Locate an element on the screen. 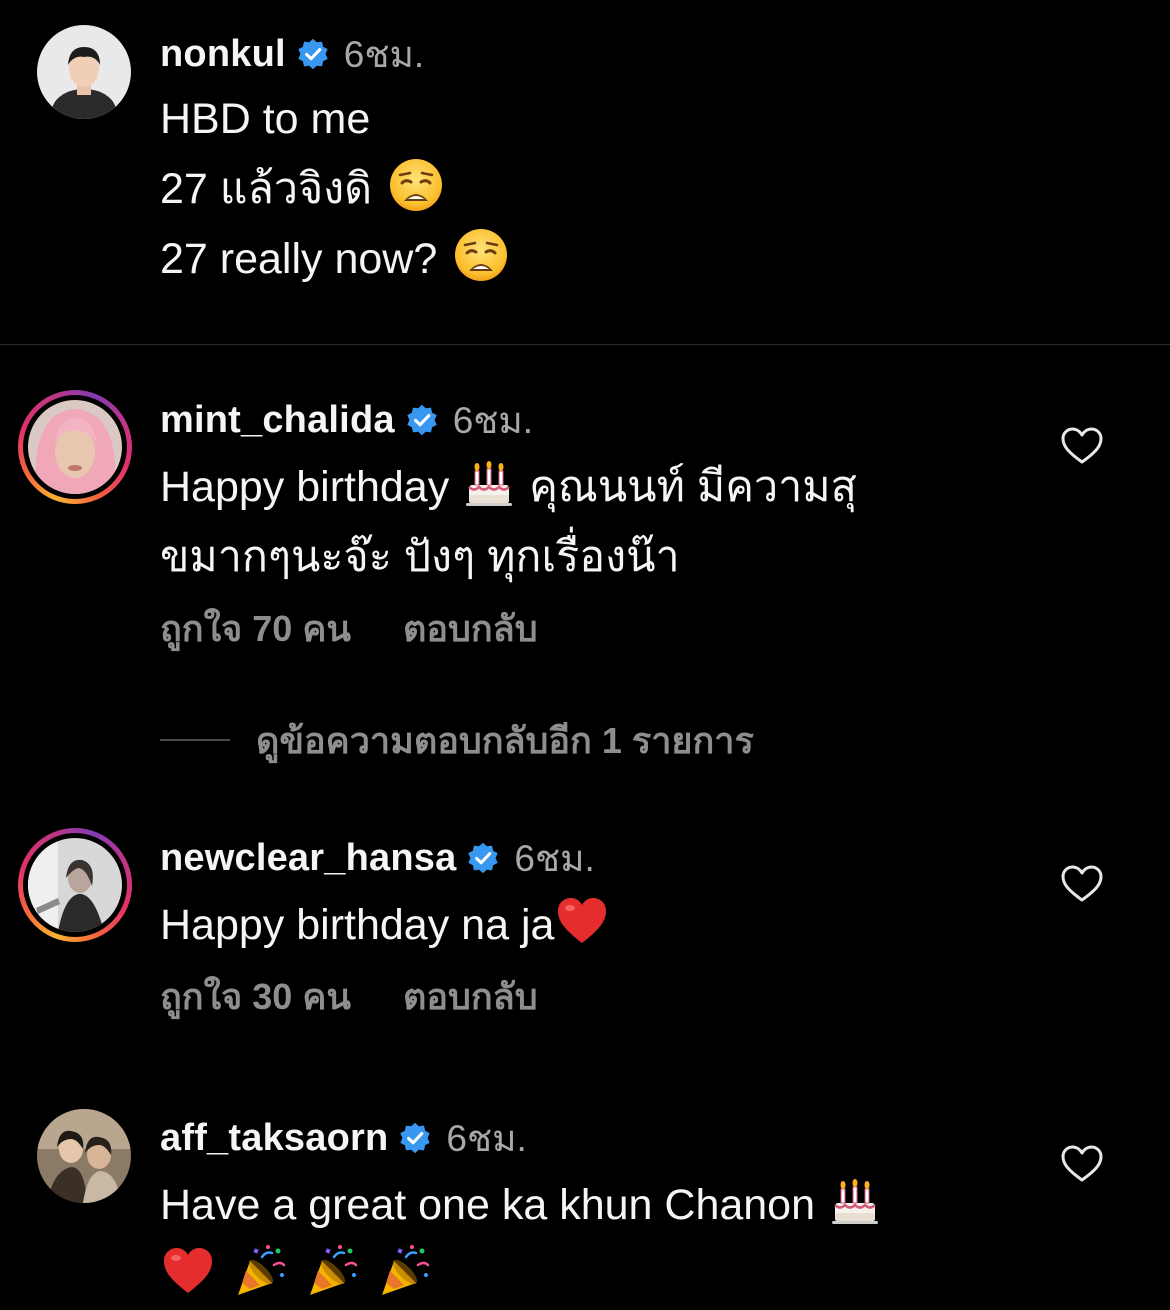 The height and width of the screenshot is (1310, 1170). comment-text: Have a great one ka khun Chanon is located at coordinates (595, 1205).